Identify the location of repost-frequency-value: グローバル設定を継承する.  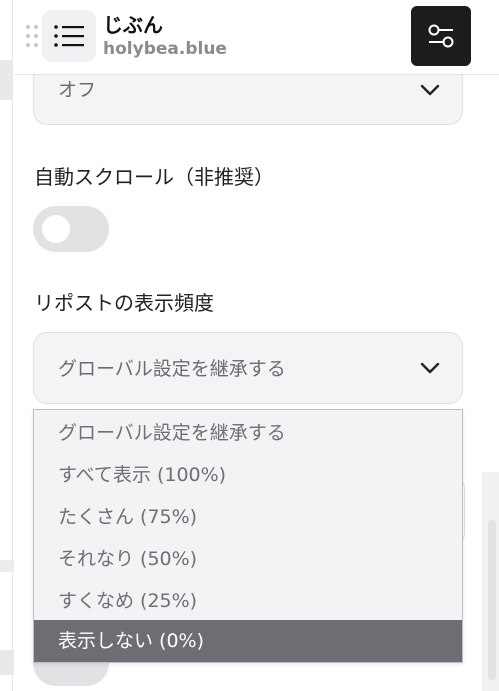
(172, 369).